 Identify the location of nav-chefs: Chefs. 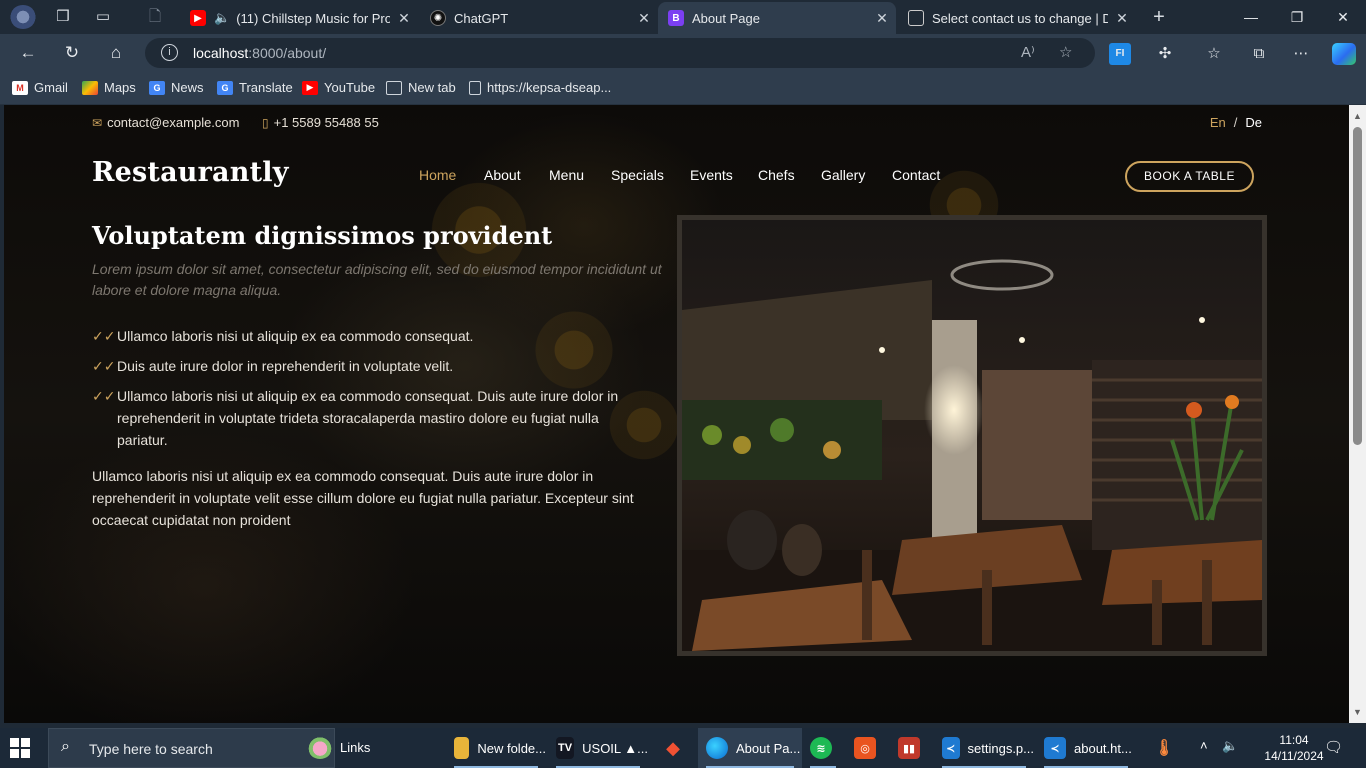
(776, 175).